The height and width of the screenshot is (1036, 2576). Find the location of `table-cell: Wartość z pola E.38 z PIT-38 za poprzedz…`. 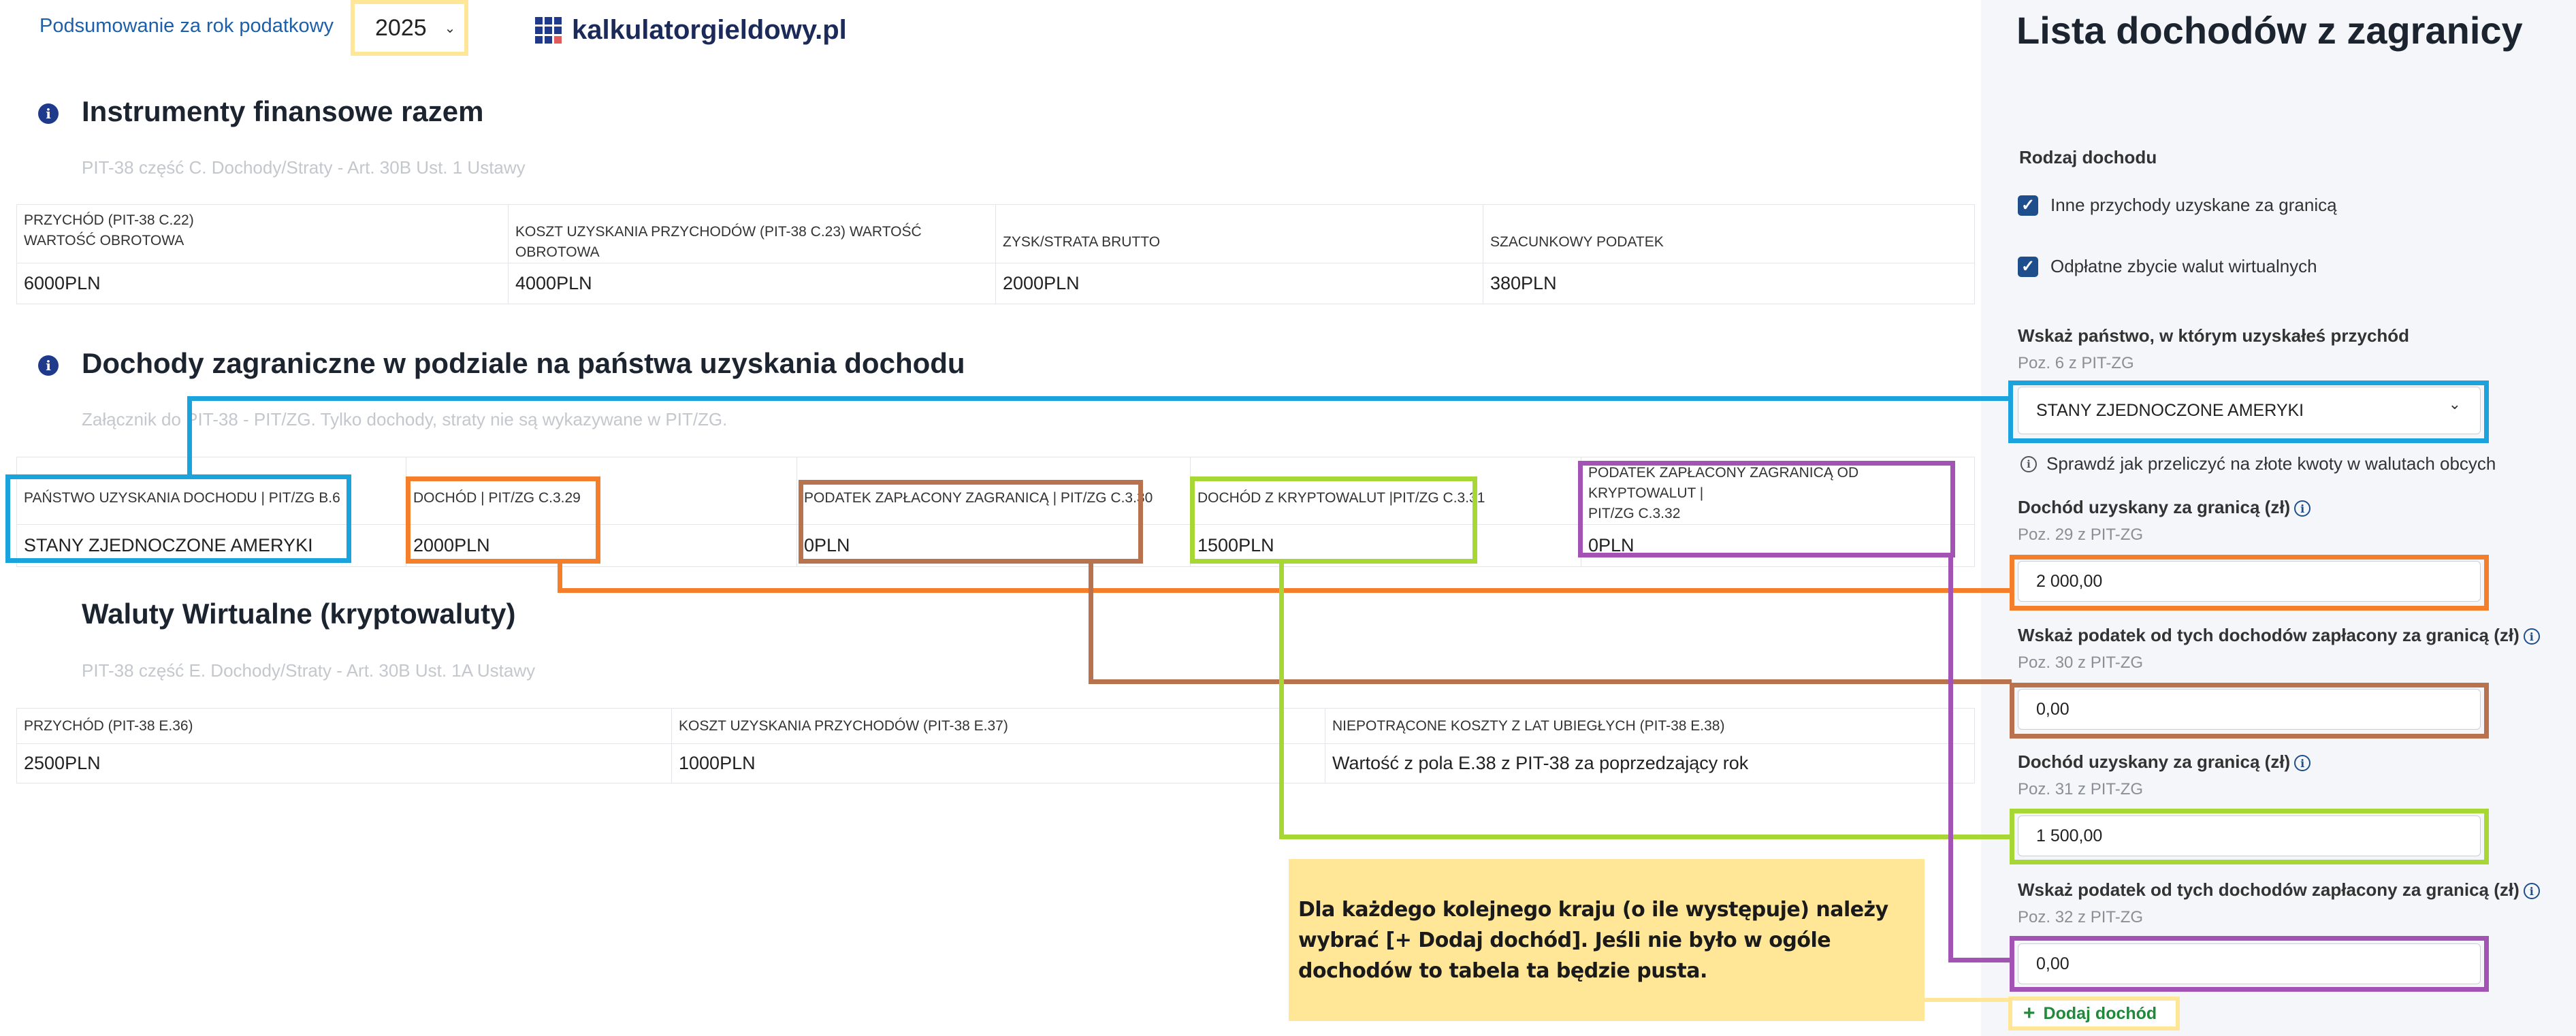

table-cell: Wartość z pola E.38 z PIT-38 za poprzedz… is located at coordinates (1650, 763).